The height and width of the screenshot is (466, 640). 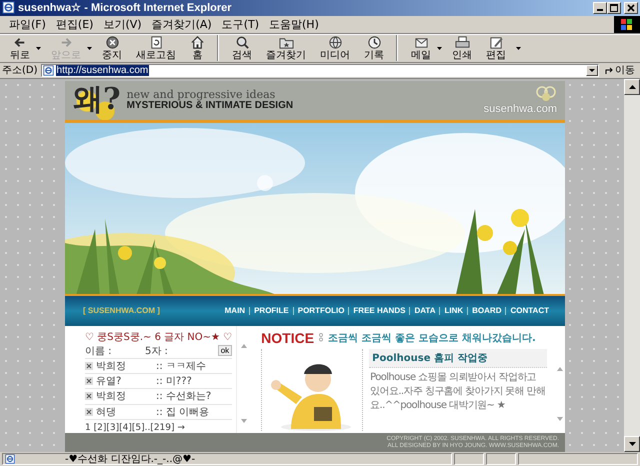 I want to click on entry-message: :: 집 이뻐용, so click(x=183, y=412).